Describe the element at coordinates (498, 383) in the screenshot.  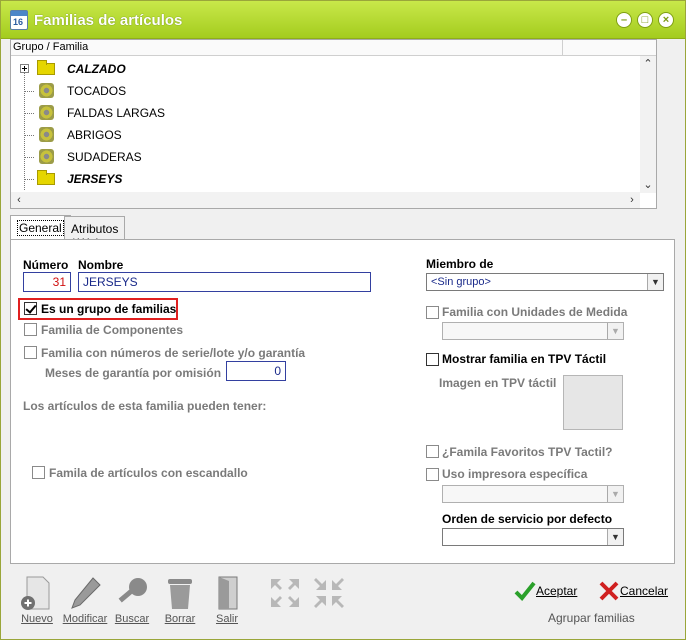
I see `imagen-tpv-label: Imagen en TPV táctil` at that location.